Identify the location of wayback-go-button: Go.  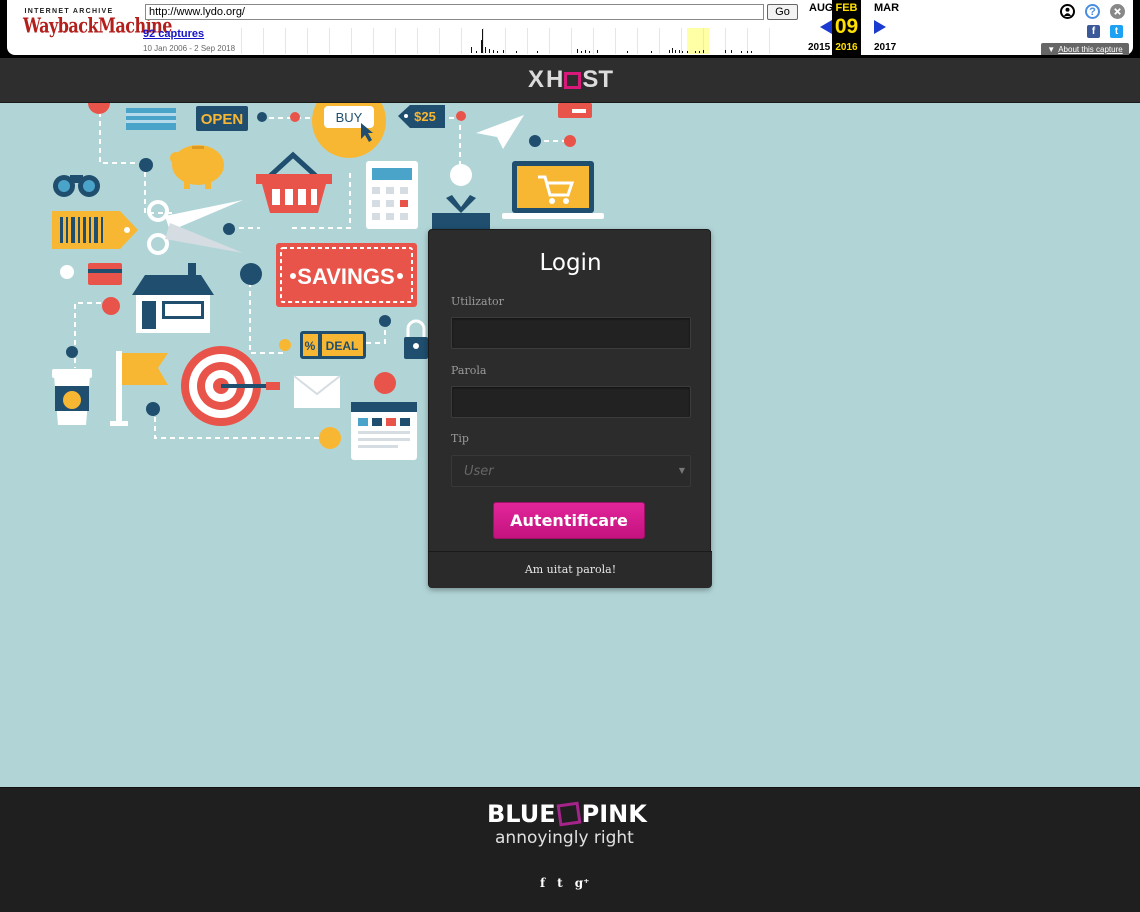
(782, 12).